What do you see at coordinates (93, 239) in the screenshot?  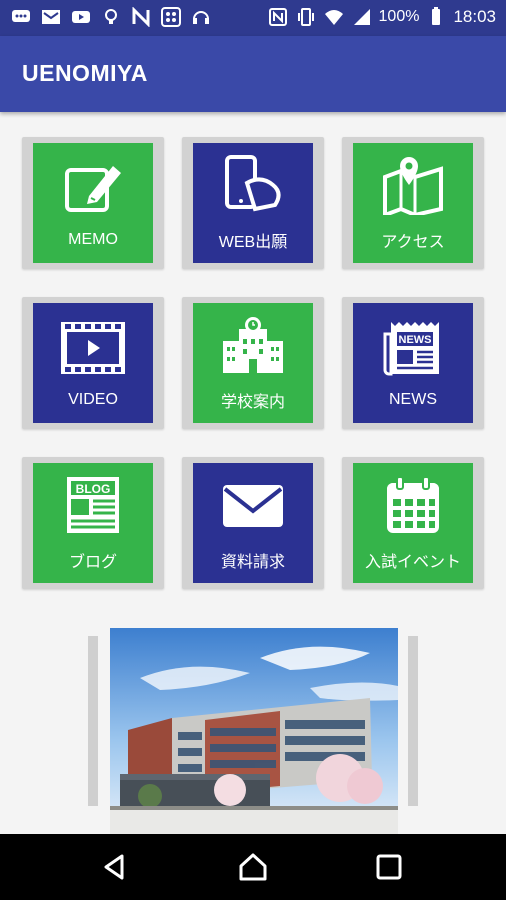 I see `tile-label: MEMO` at bounding box center [93, 239].